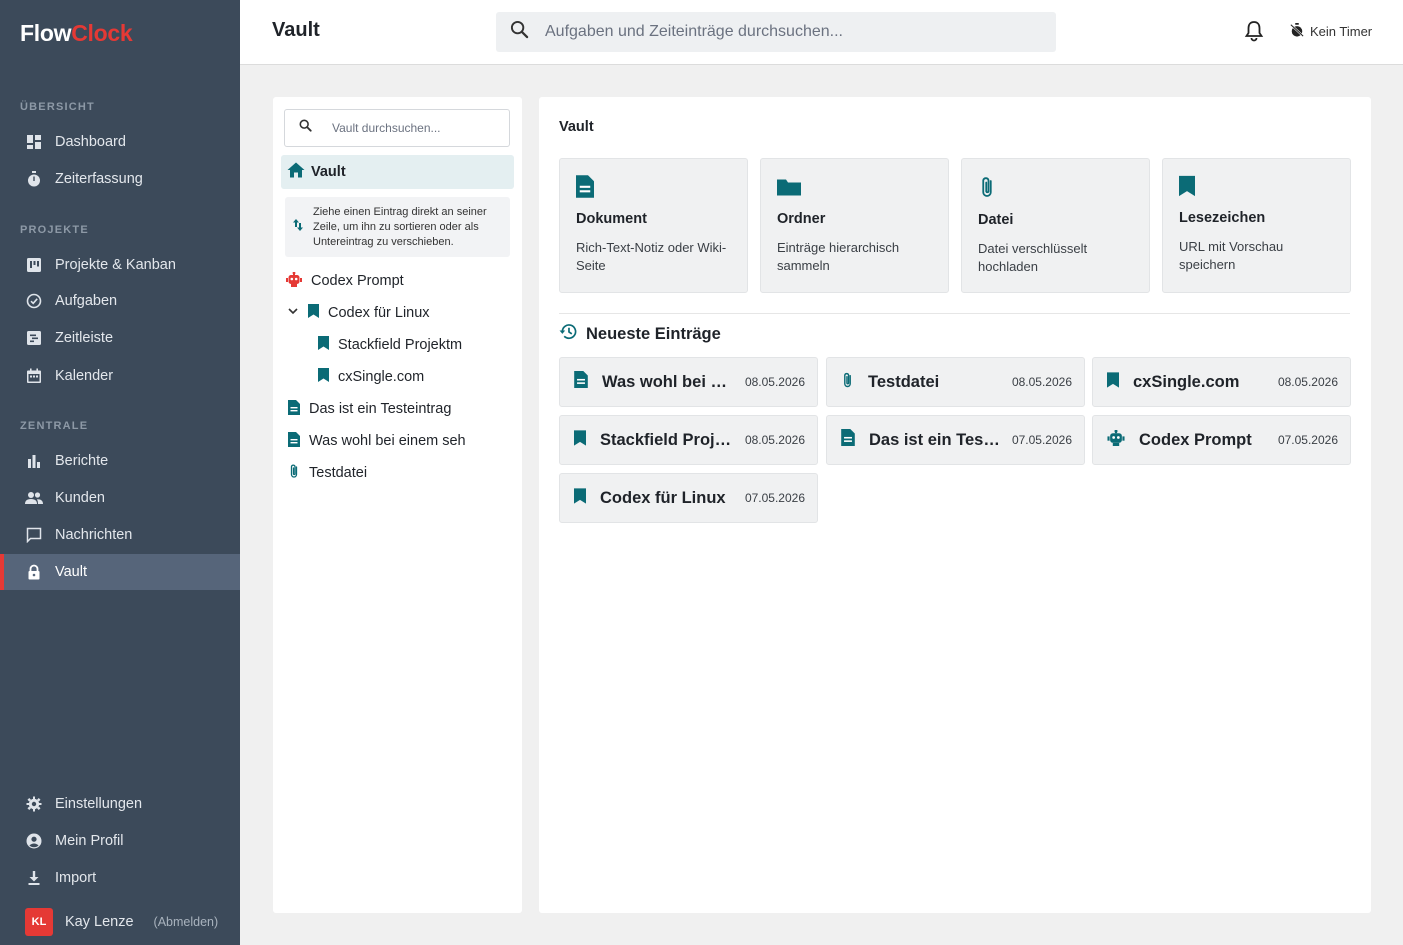  What do you see at coordinates (996, 220) in the screenshot?
I see `type-card-title: Datei` at bounding box center [996, 220].